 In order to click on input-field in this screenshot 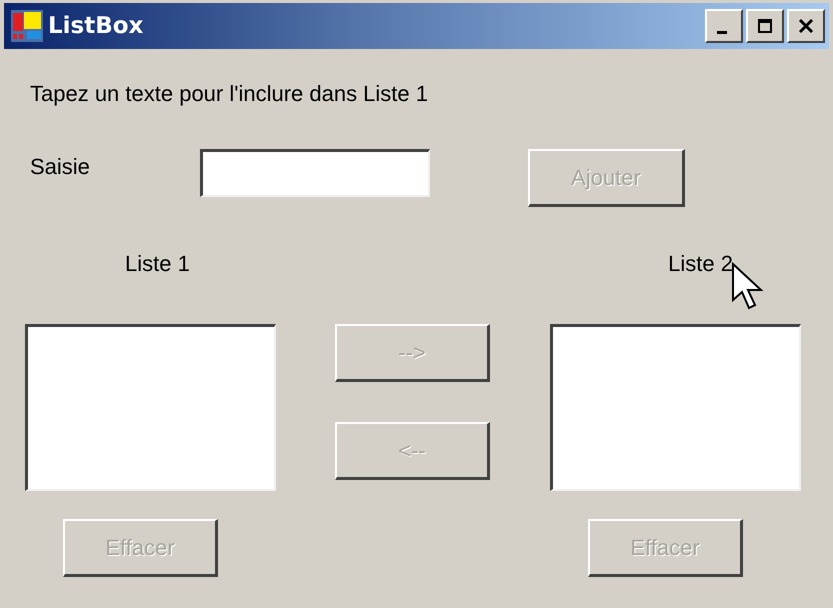, I will do `click(315, 173)`.